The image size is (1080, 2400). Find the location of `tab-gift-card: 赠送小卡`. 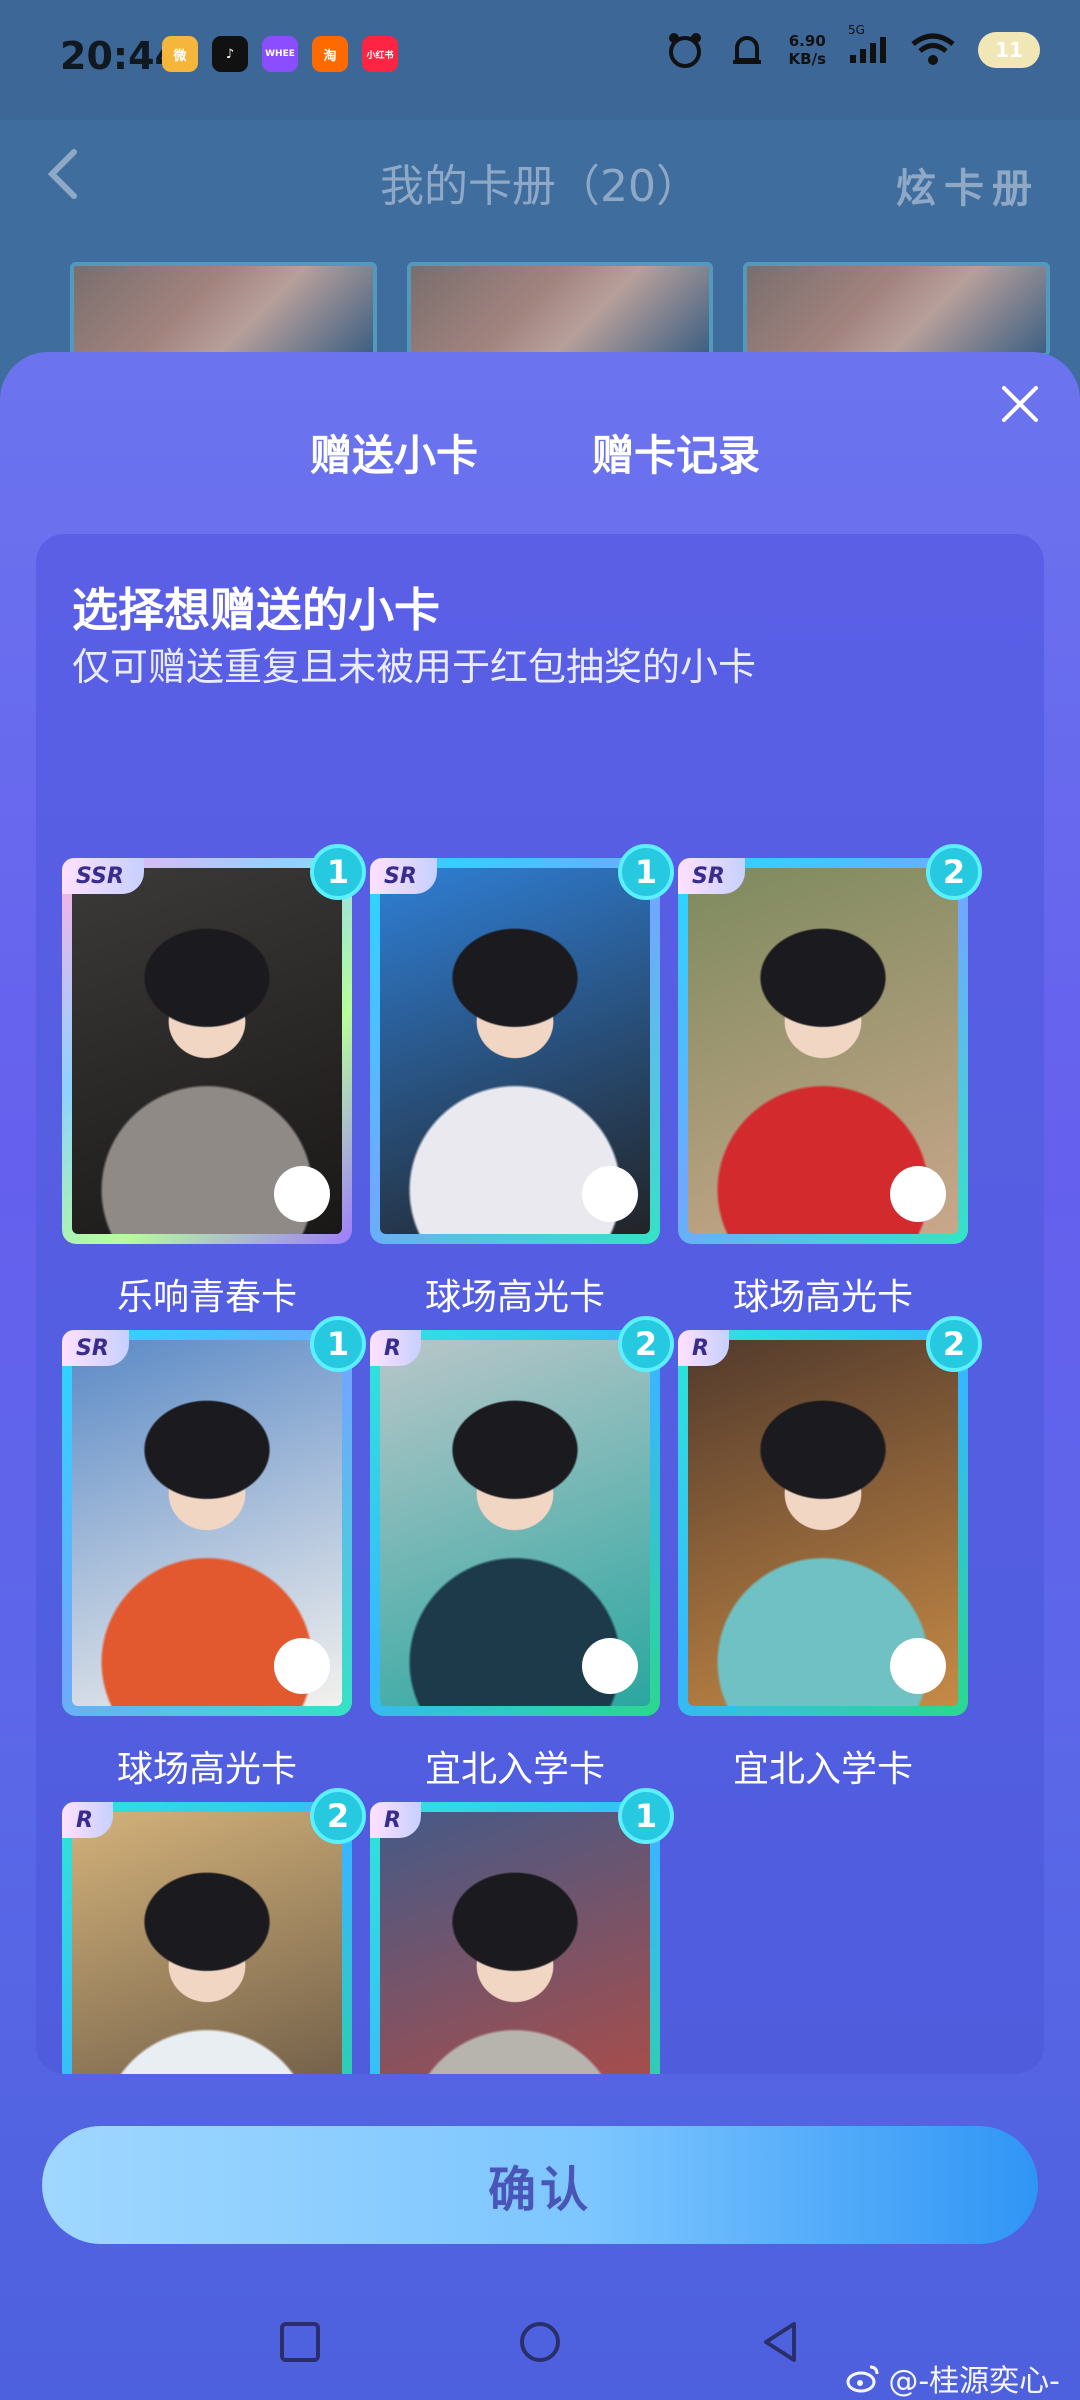

tab-gift-card: 赠送小卡 is located at coordinates (394, 452).